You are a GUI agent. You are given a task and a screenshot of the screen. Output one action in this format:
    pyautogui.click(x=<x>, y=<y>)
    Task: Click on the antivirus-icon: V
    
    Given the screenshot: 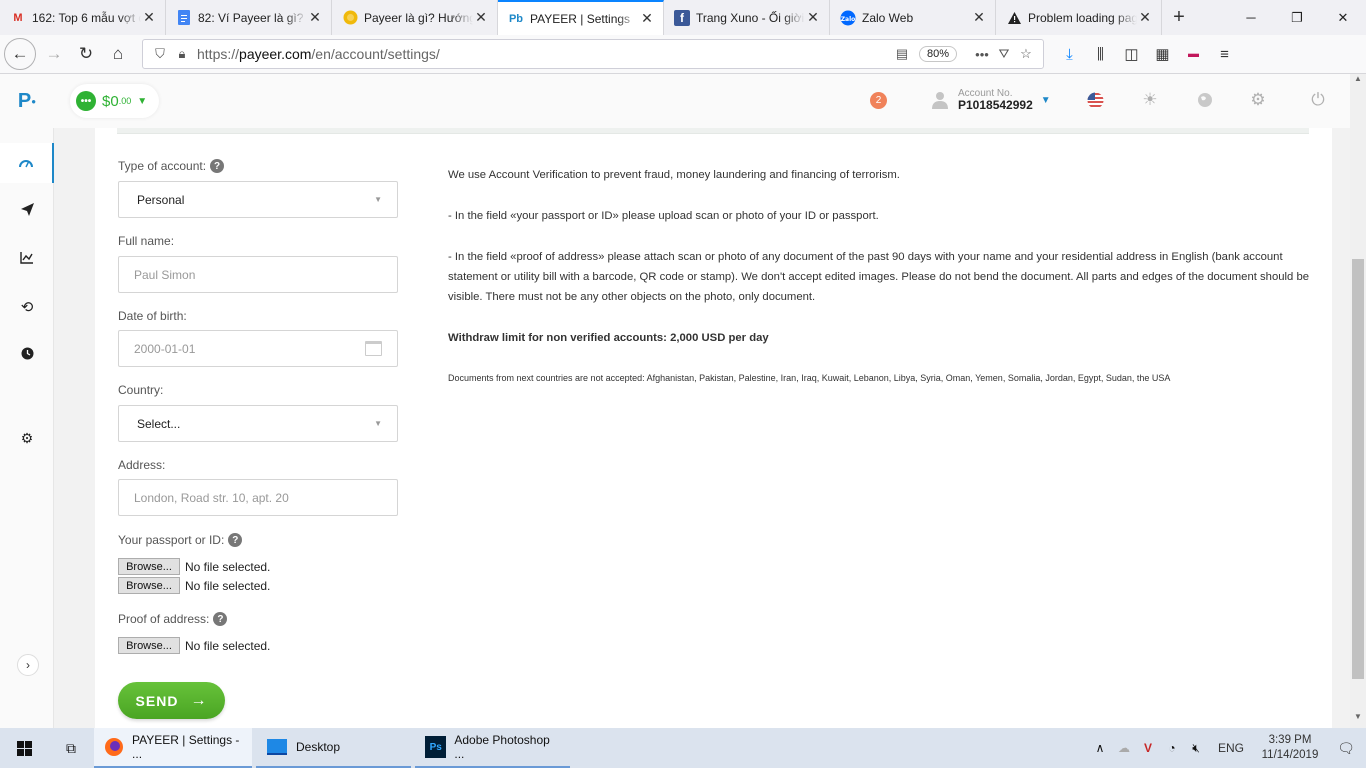 What is the action you would take?
    pyautogui.click(x=1148, y=748)
    